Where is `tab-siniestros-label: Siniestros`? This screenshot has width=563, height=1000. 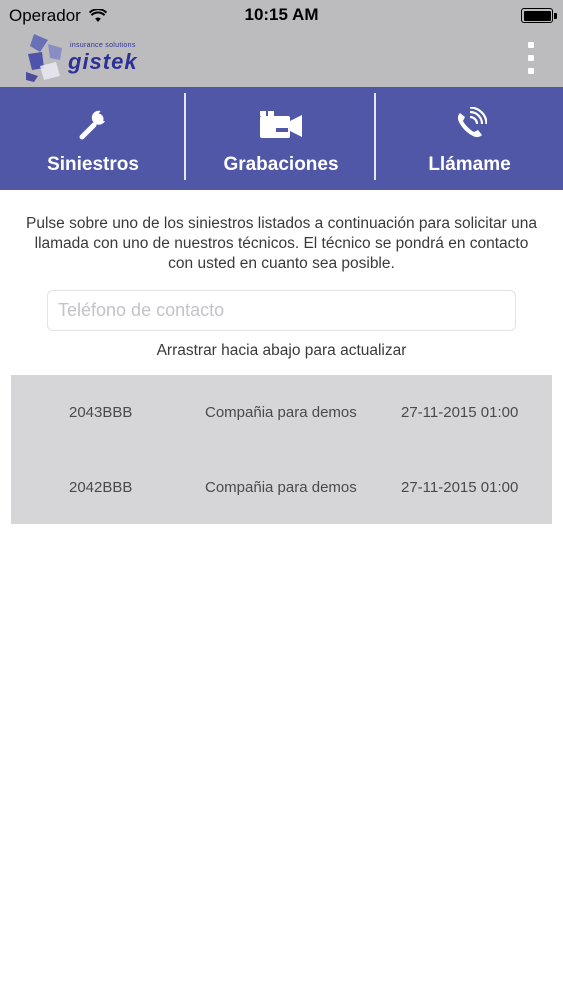
tab-siniestros-label: Siniestros is located at coordinates (93, 164).